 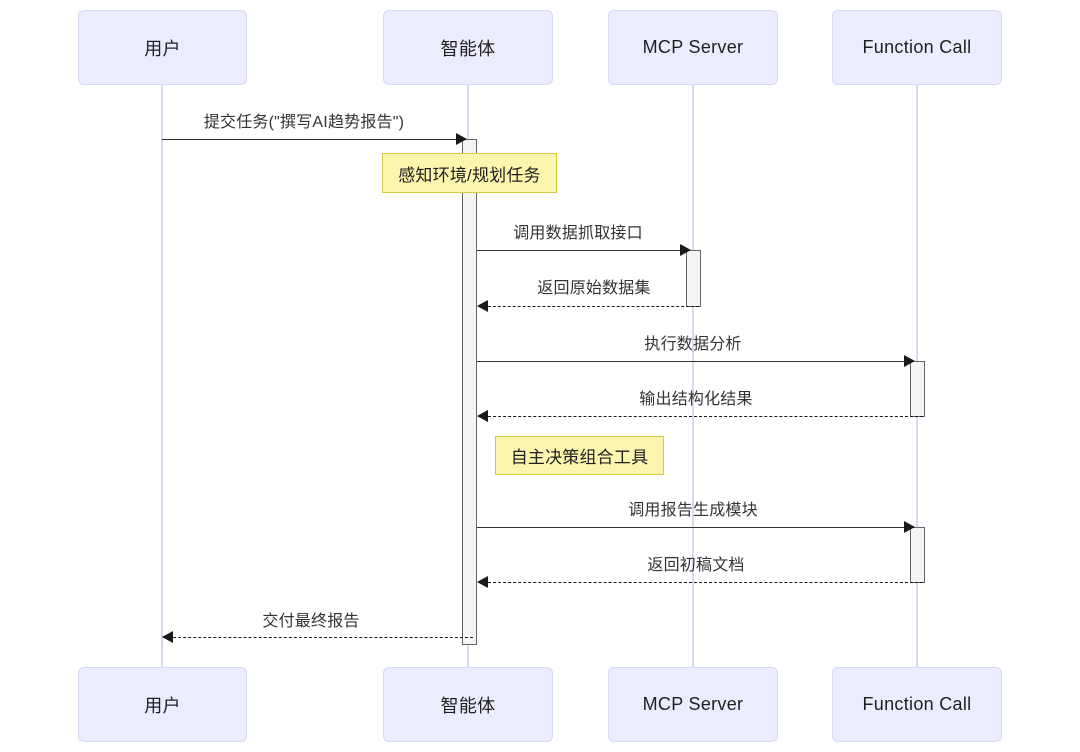 What do you see at coordinates (162, 376) in the screenshot?
I see `lifeline-user` at bounding box center [162, 376].